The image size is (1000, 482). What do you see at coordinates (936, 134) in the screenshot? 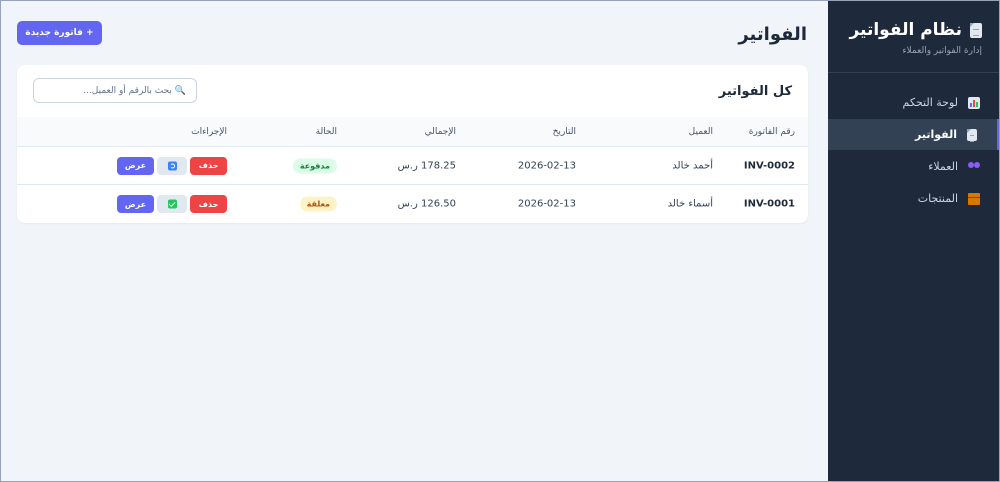
I see `sidebar-item-label: الفواتير` at bounding box center [936, 134].